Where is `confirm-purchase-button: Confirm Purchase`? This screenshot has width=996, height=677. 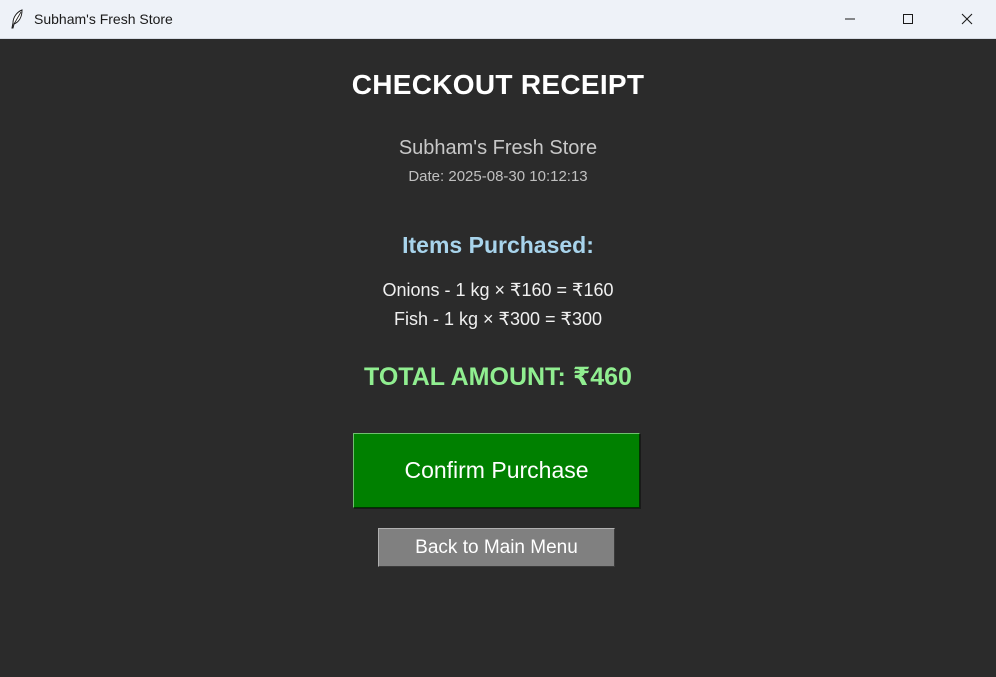 confirm-purchase-button: Confirm Purchase is located at coordinates (496, 470).